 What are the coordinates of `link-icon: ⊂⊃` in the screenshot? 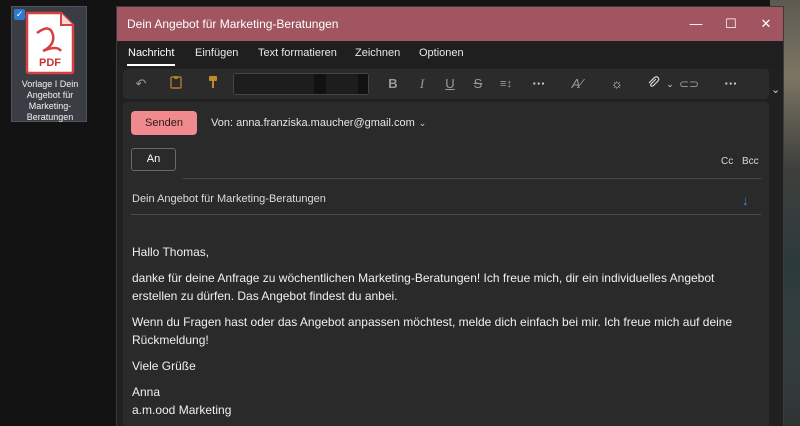 It's located at (689, 84).